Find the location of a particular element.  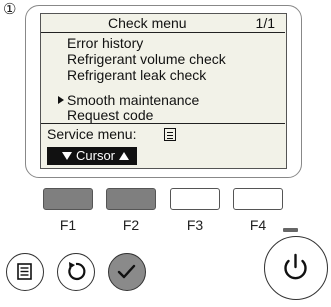

power-button is located at coordinates (296, 268).